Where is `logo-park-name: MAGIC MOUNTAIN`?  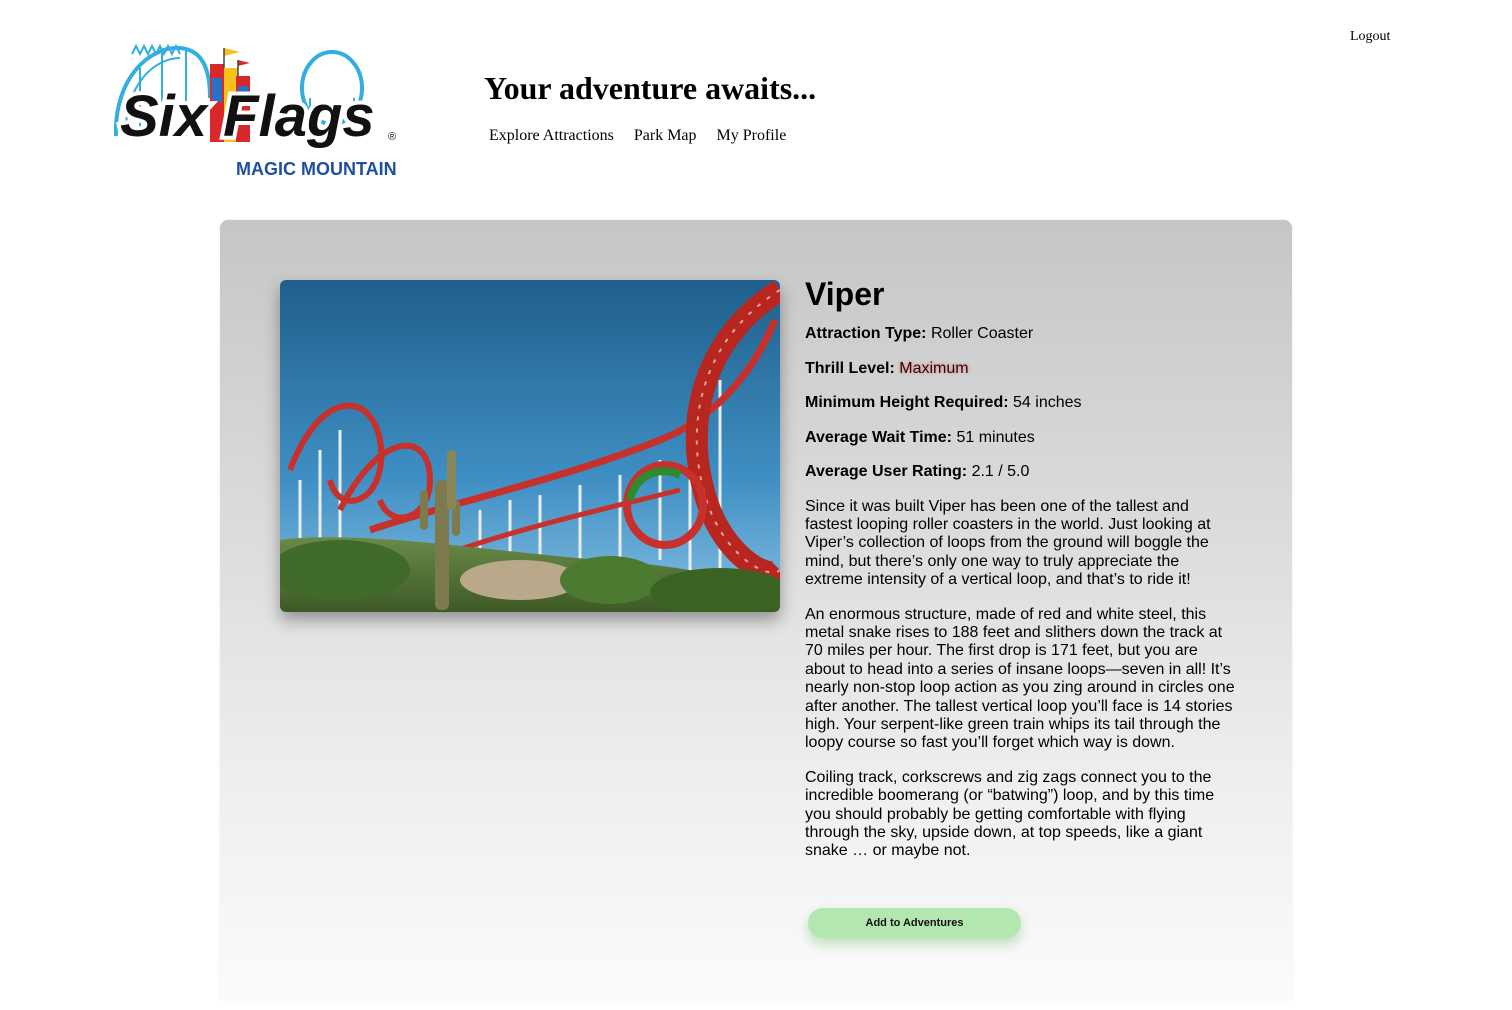 logo-park-name: MAGIC MOUNTAIN is located at coordinates (316, 169).